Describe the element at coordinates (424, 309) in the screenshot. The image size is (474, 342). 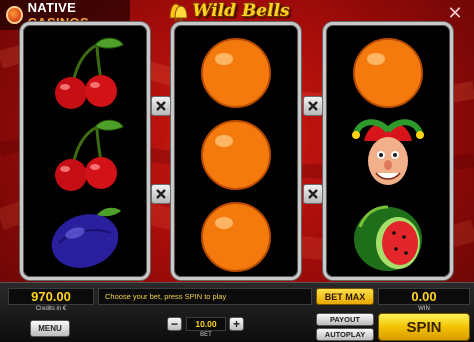
I see `win-label: WIN` at that location.